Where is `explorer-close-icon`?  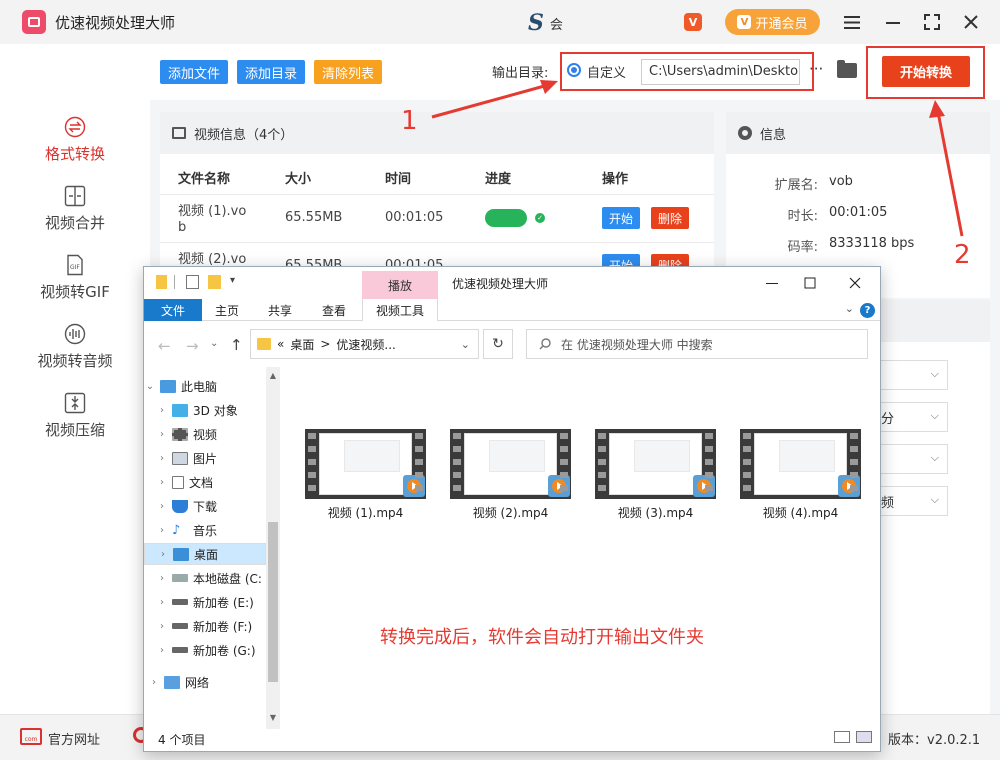 explorer-close-icon is located at coordinates (855, 283).